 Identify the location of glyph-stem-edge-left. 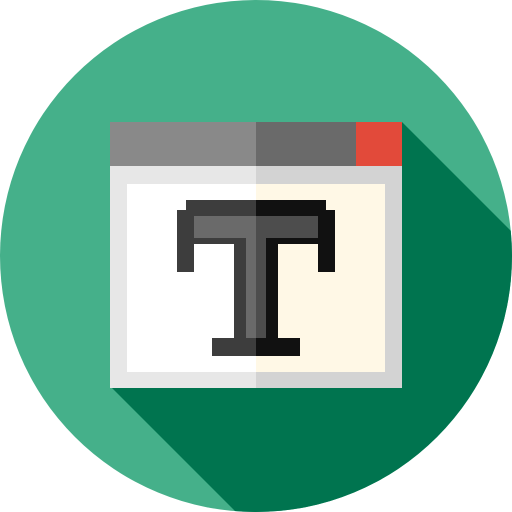
(243, 291).